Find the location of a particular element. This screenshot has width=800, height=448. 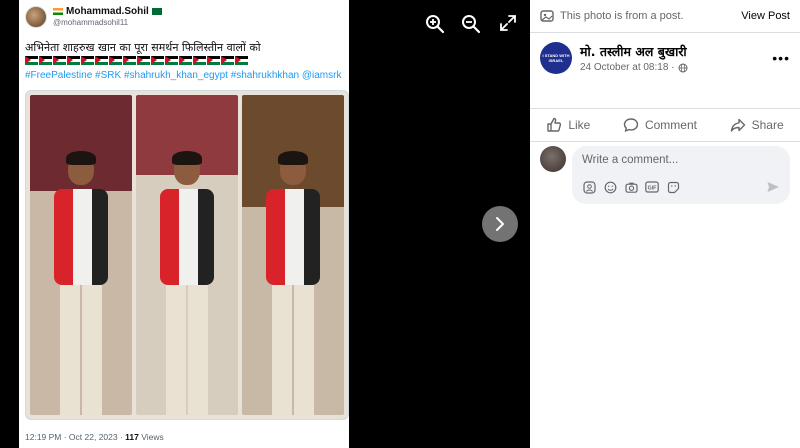

tweet-views-count: 117 is located at coordinates (132, 437).